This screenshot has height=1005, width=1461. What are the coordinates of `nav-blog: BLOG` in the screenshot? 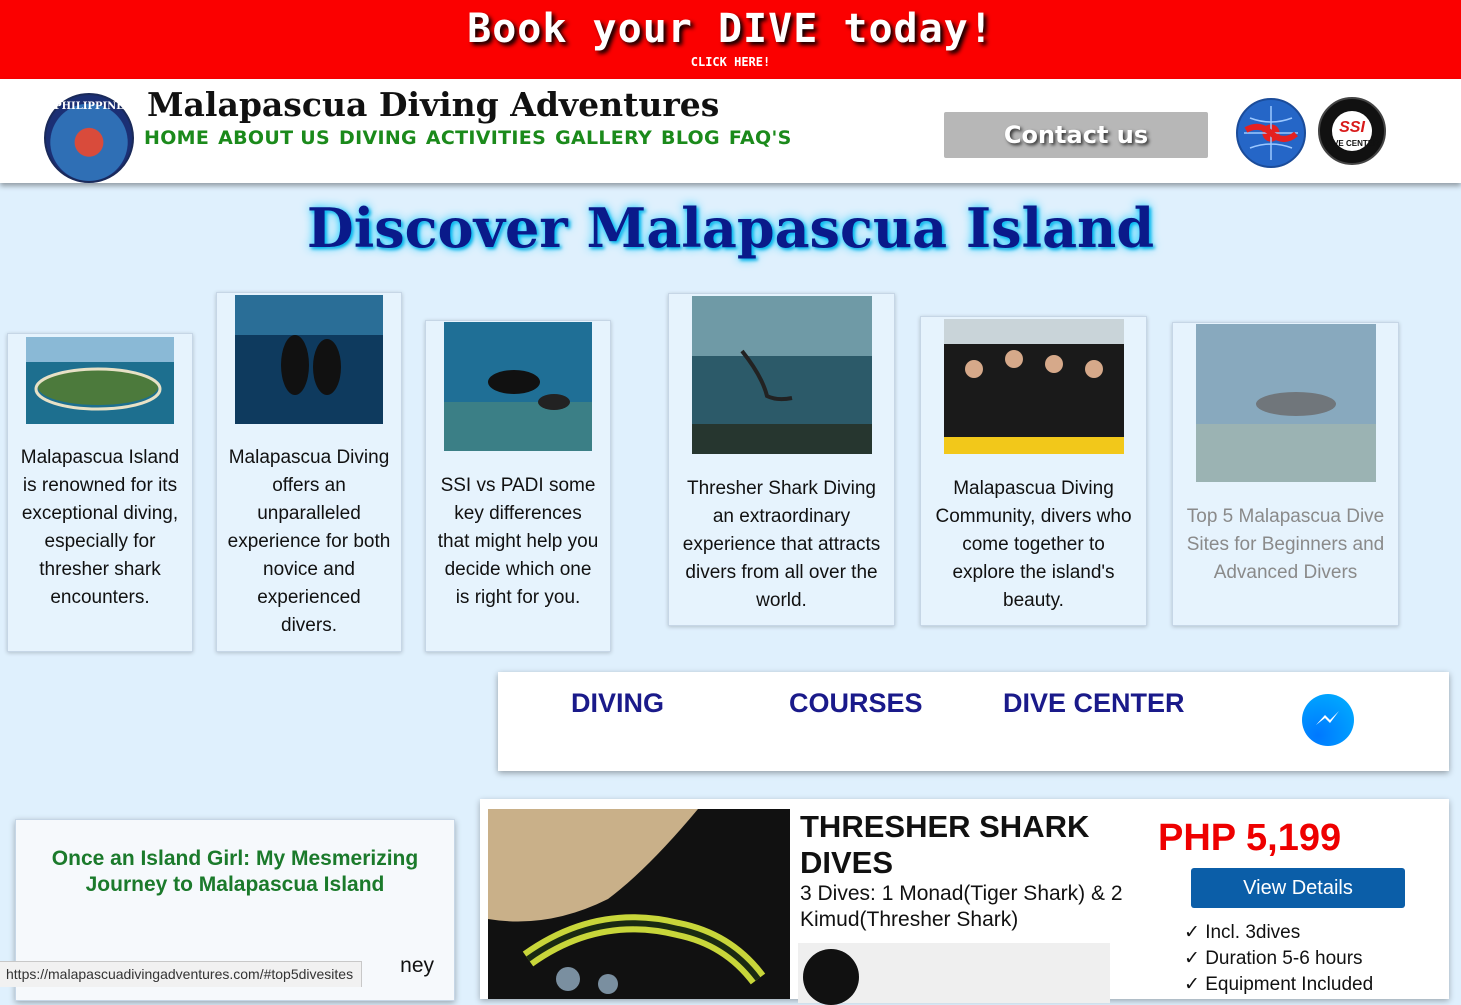 It's located at (690, 138).